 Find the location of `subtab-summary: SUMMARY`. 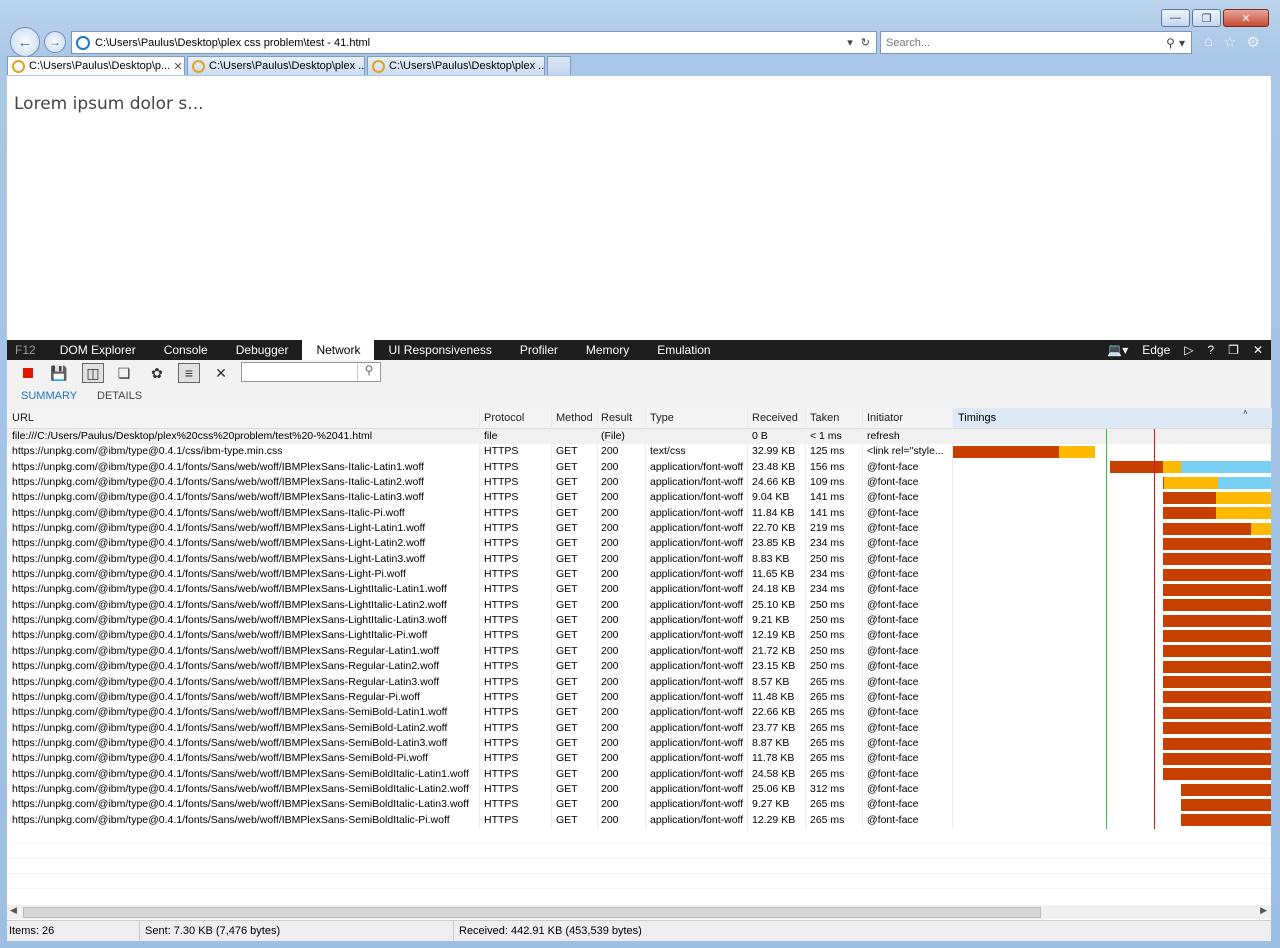

subtab-summary: SUMMARY is located at coordinates (49, 396).